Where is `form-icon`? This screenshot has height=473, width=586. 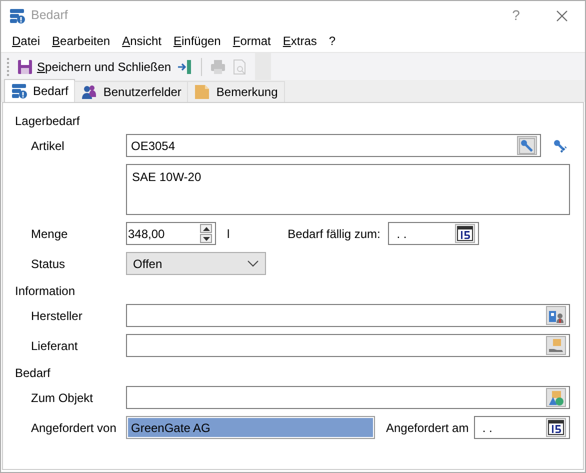
form-icon is located at coordinates (19, 91).